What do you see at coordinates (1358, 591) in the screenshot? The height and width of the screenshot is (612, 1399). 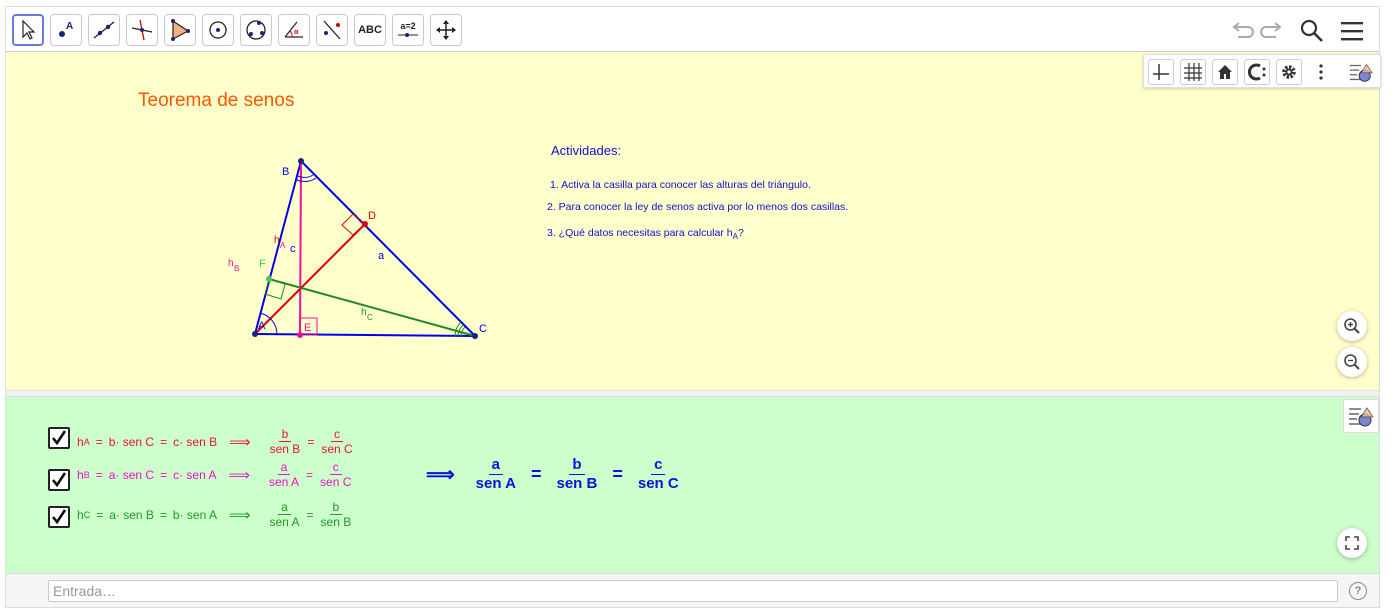 I see `help-icon: ?` at bounding box center [1358, 591].